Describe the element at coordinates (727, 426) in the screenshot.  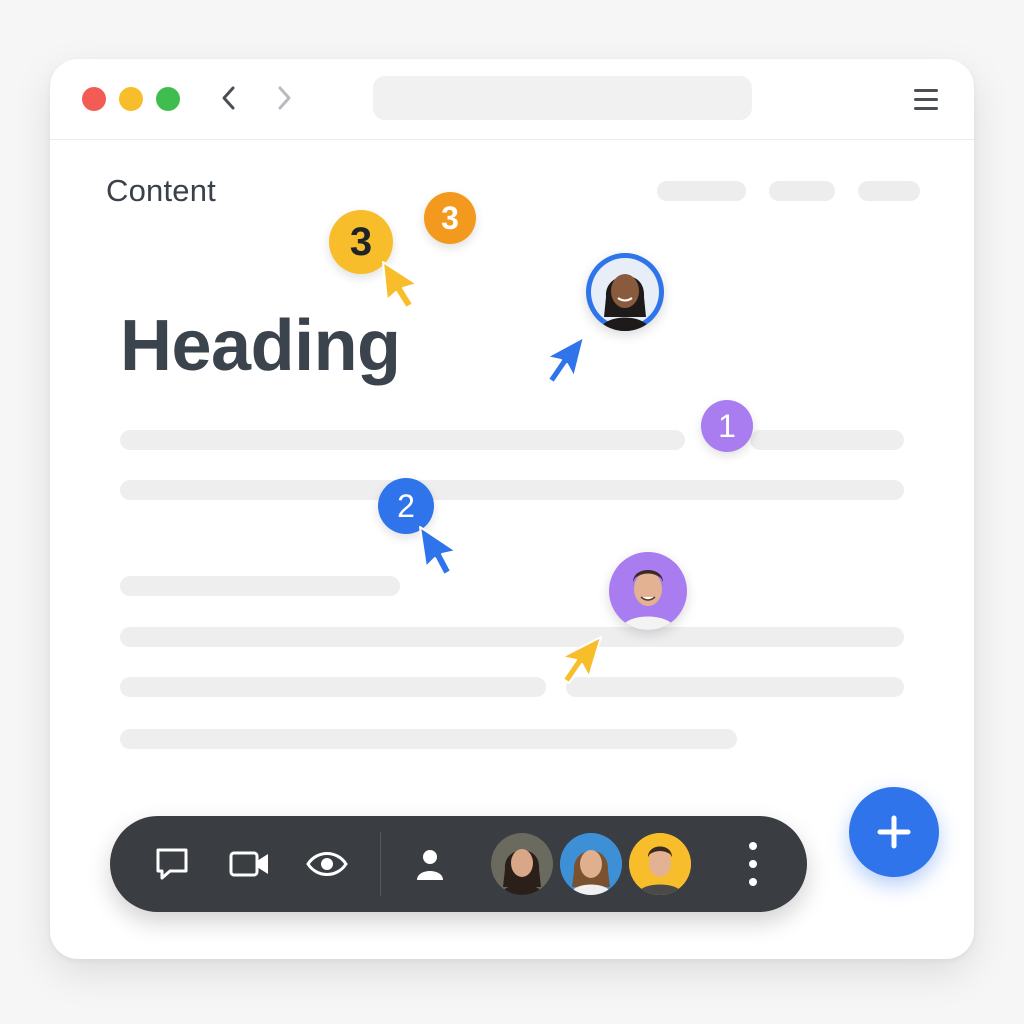
I see `cursor-badge: 1` at that location.